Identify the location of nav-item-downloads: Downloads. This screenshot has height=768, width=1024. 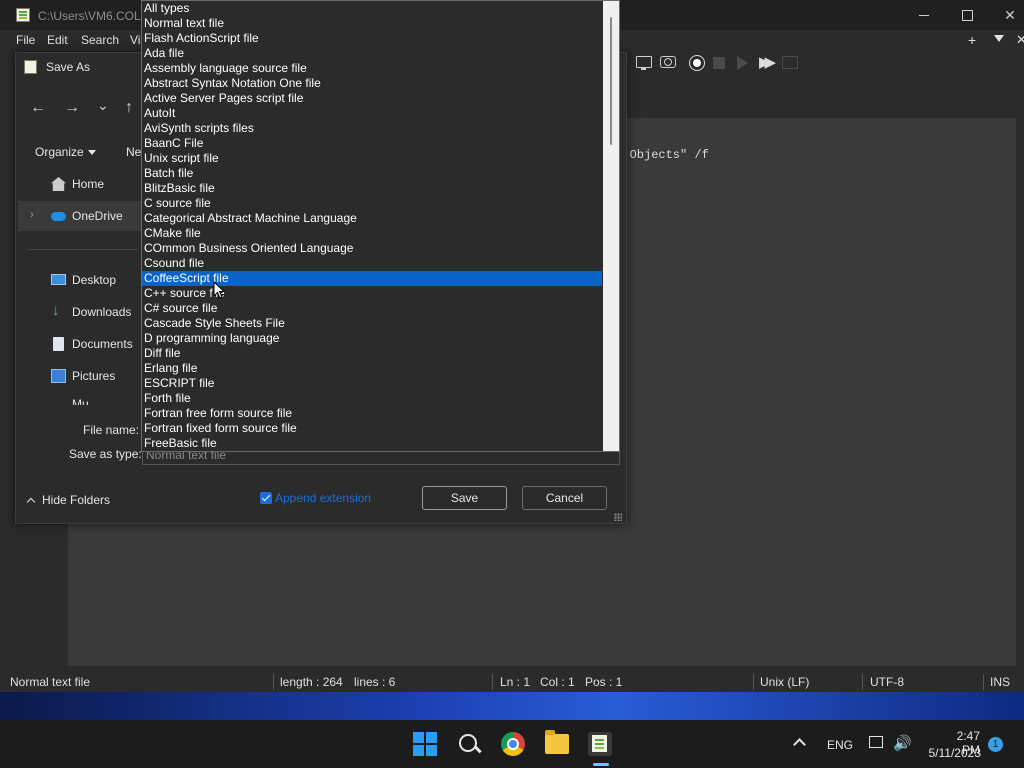
(80, 312).